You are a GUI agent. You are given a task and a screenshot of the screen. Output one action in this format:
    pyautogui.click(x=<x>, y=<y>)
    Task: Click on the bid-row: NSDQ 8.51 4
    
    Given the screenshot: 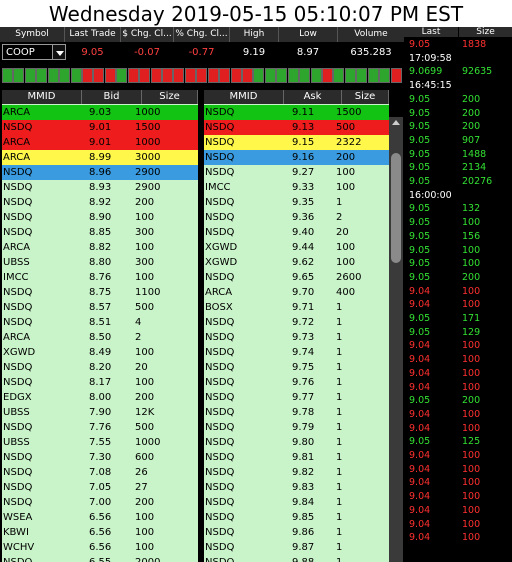 What is the action you would take?
    pyautogui.click(x=100, y=323)
    